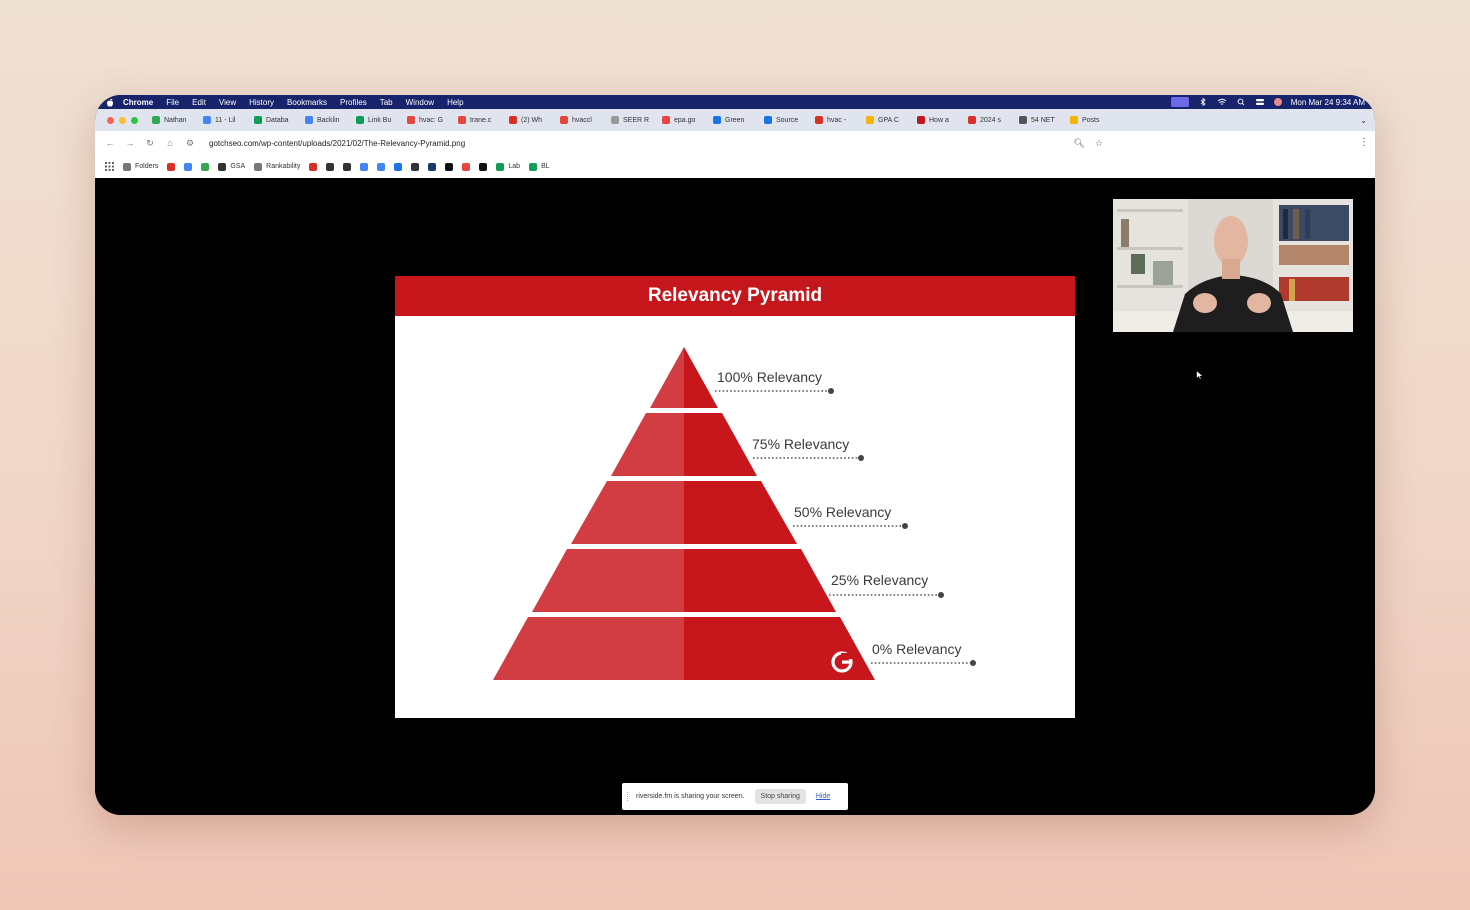 The image size is (1470, 910). Describe the element at coordinates (238, 166) in the screenshot. I see `bookmark-label: GSA` at that location.